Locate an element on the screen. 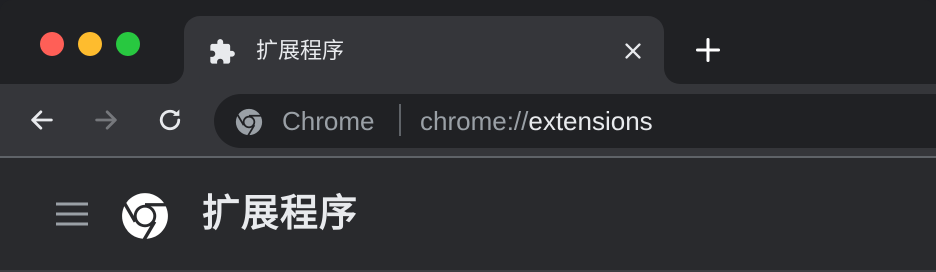 The width and height of the screenshot is (936, 272). url-host: extensions is located at coordinates (590, 121).